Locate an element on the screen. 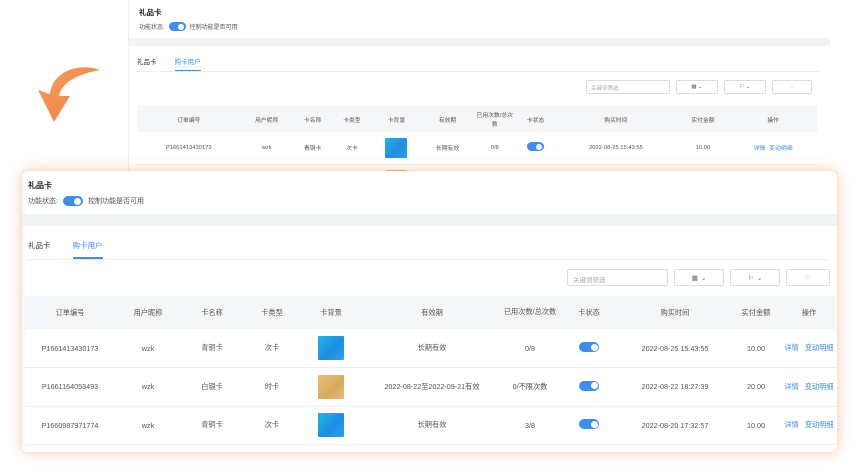 Image resolution: width=860 pixels, height=476 pixels. col-status: 卡状态 is located at coordinates (589, 312).